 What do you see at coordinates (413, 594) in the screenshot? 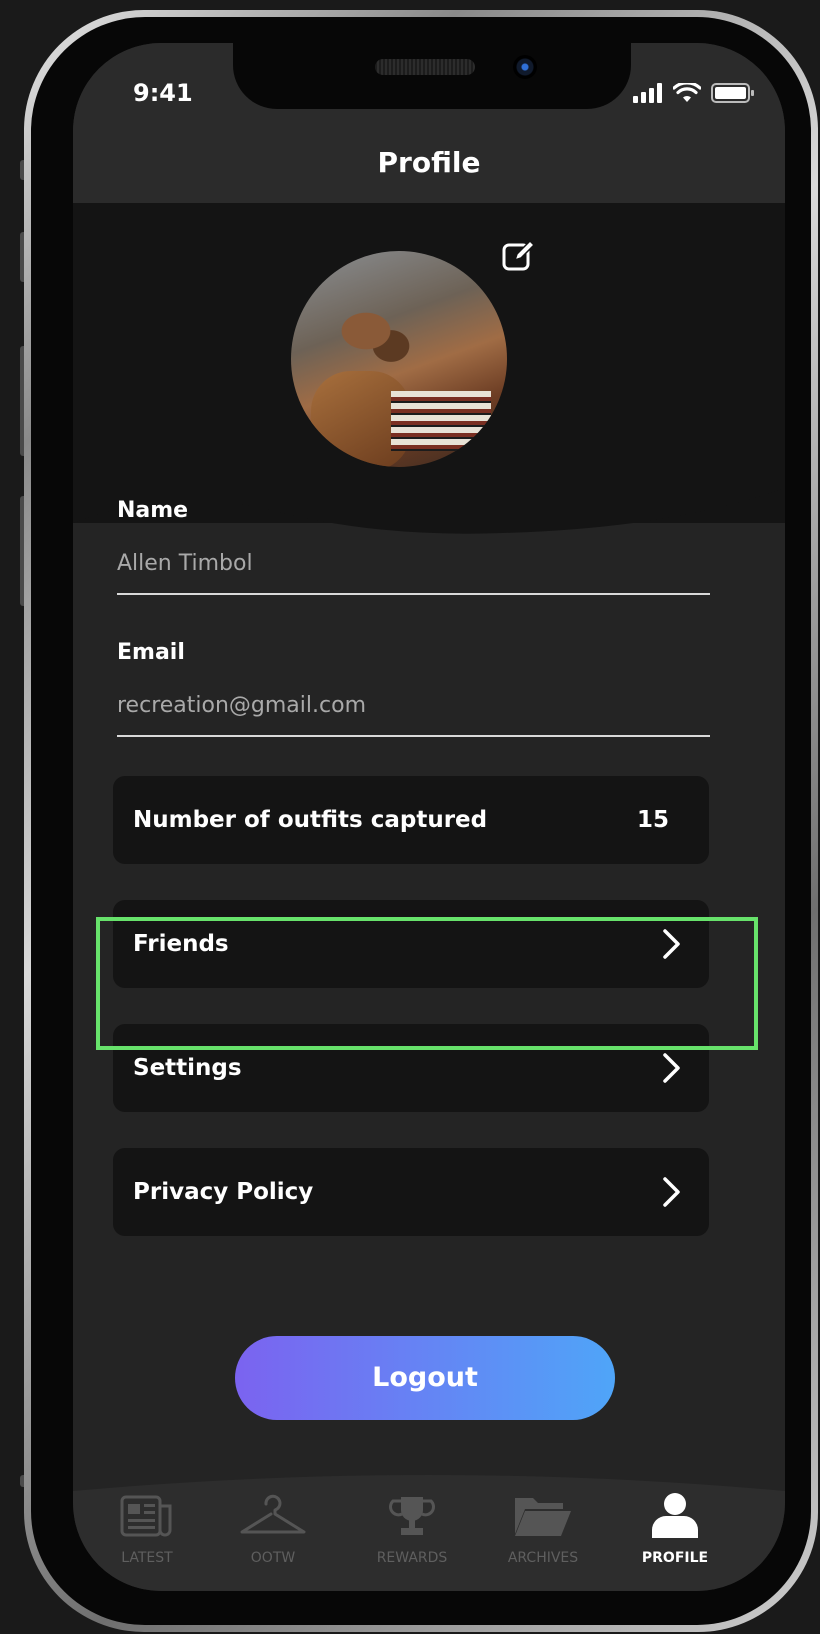
I see `name-underline` at bounding box center [413, 594].